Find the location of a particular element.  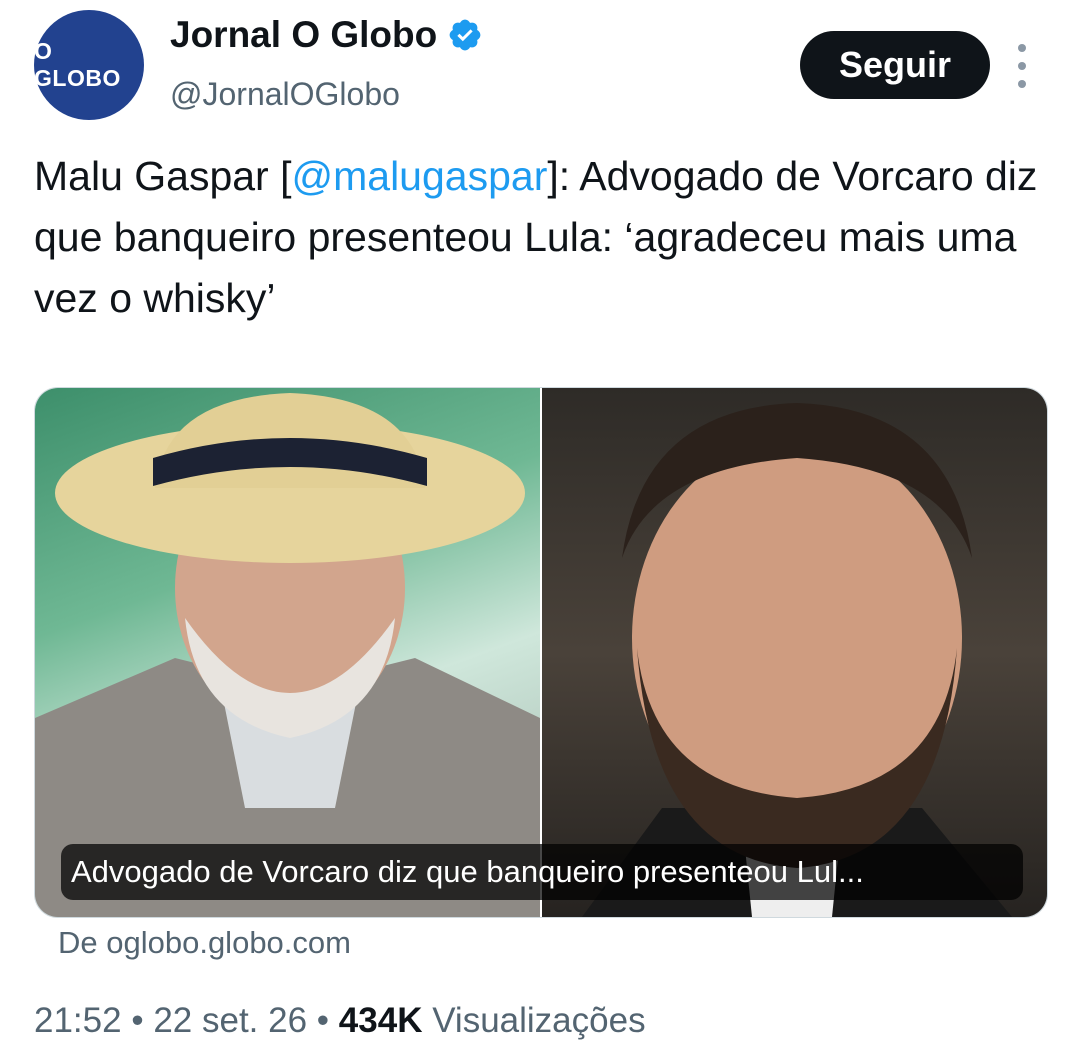

verified-badge-icon is located at coordinates (465, 35).